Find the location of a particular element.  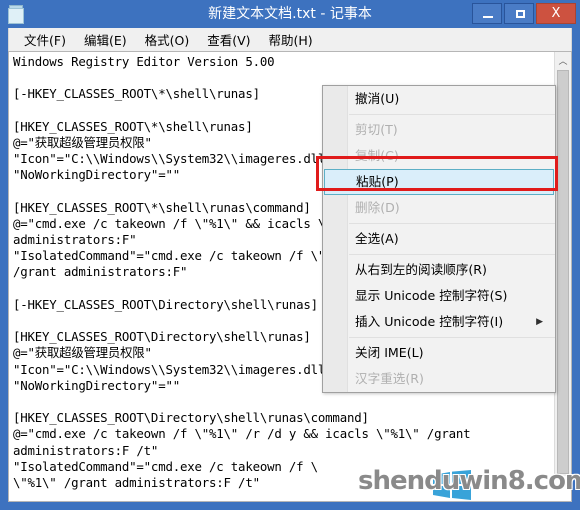

context-menu-item: 删除(D) is located at coordinates (439, 208).